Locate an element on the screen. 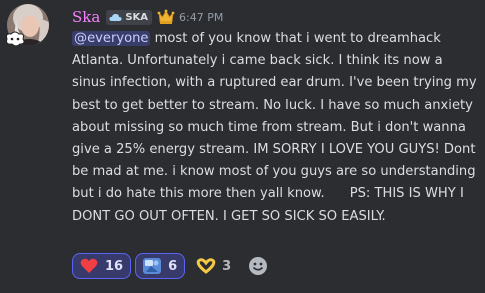 This screenshot has height=293, width=485. sick-emoji-icon is located at coordinates (152, 266).